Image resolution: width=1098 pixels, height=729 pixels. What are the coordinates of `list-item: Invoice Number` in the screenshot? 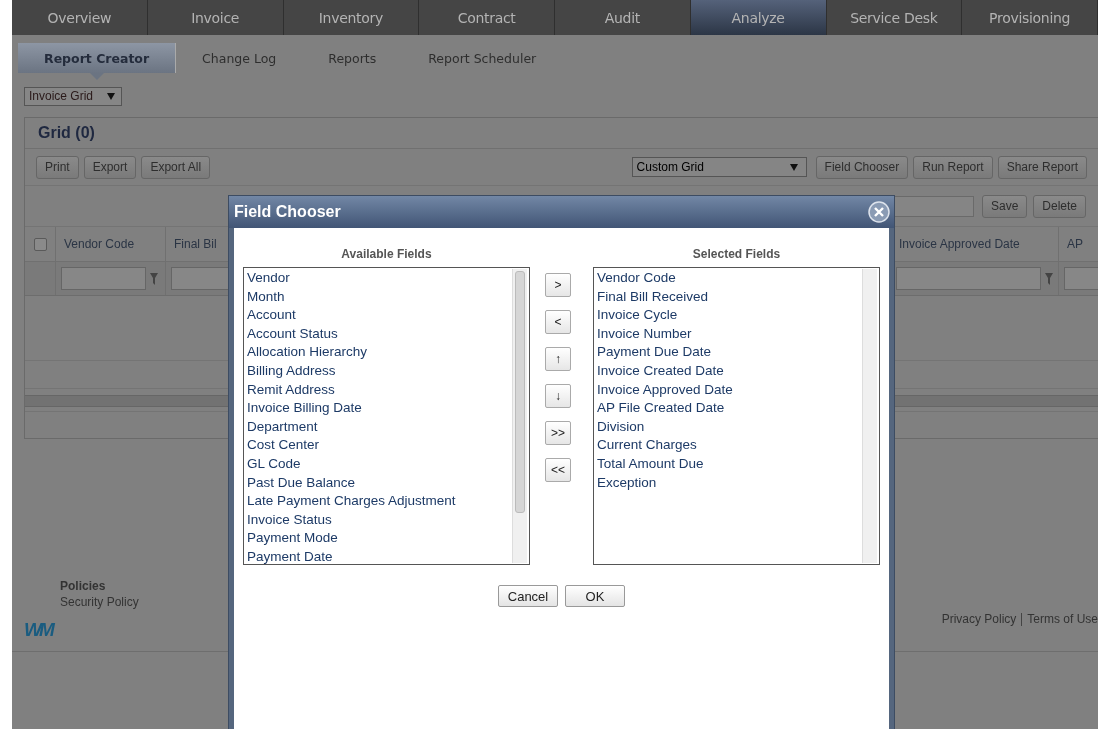 It's located at (729, 334).